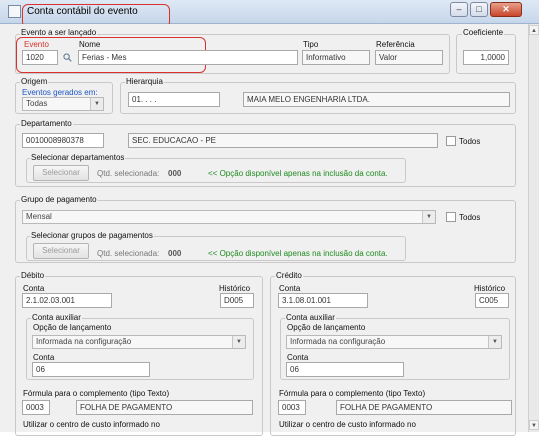 The width and height of the screenshot is (539, 436). Describe the element at coordinates (188, 57) in the screenshot. I see `nome-input: Ferias - Mes` at that location.